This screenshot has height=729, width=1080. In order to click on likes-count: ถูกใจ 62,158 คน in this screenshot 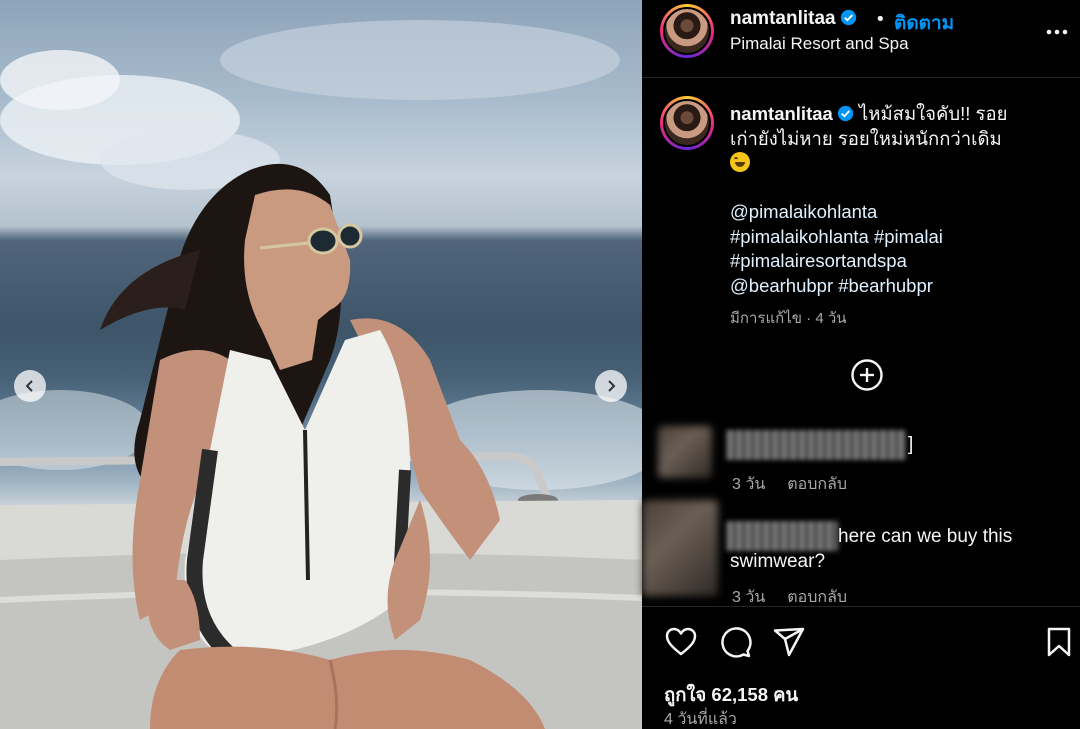, I will do `click(731, 695)`.